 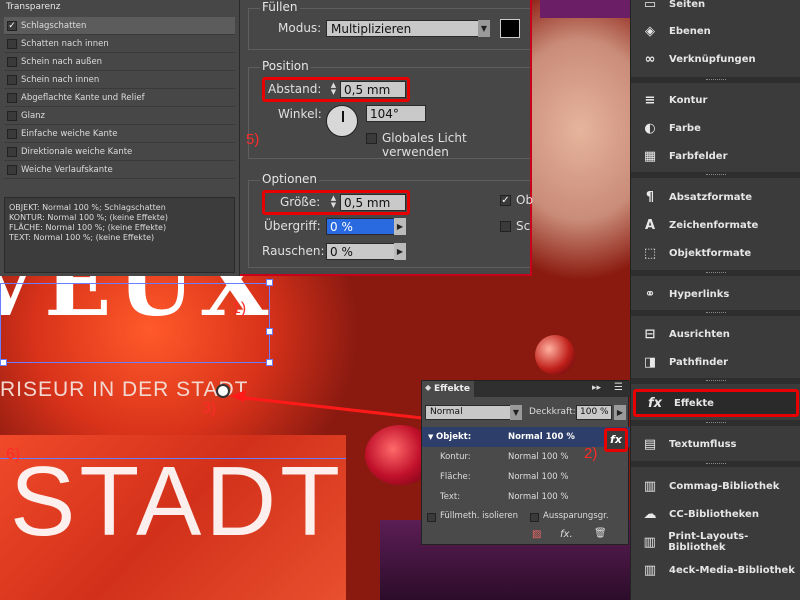 I want to click on global-light-checkbox, so click(x=371, y=138).